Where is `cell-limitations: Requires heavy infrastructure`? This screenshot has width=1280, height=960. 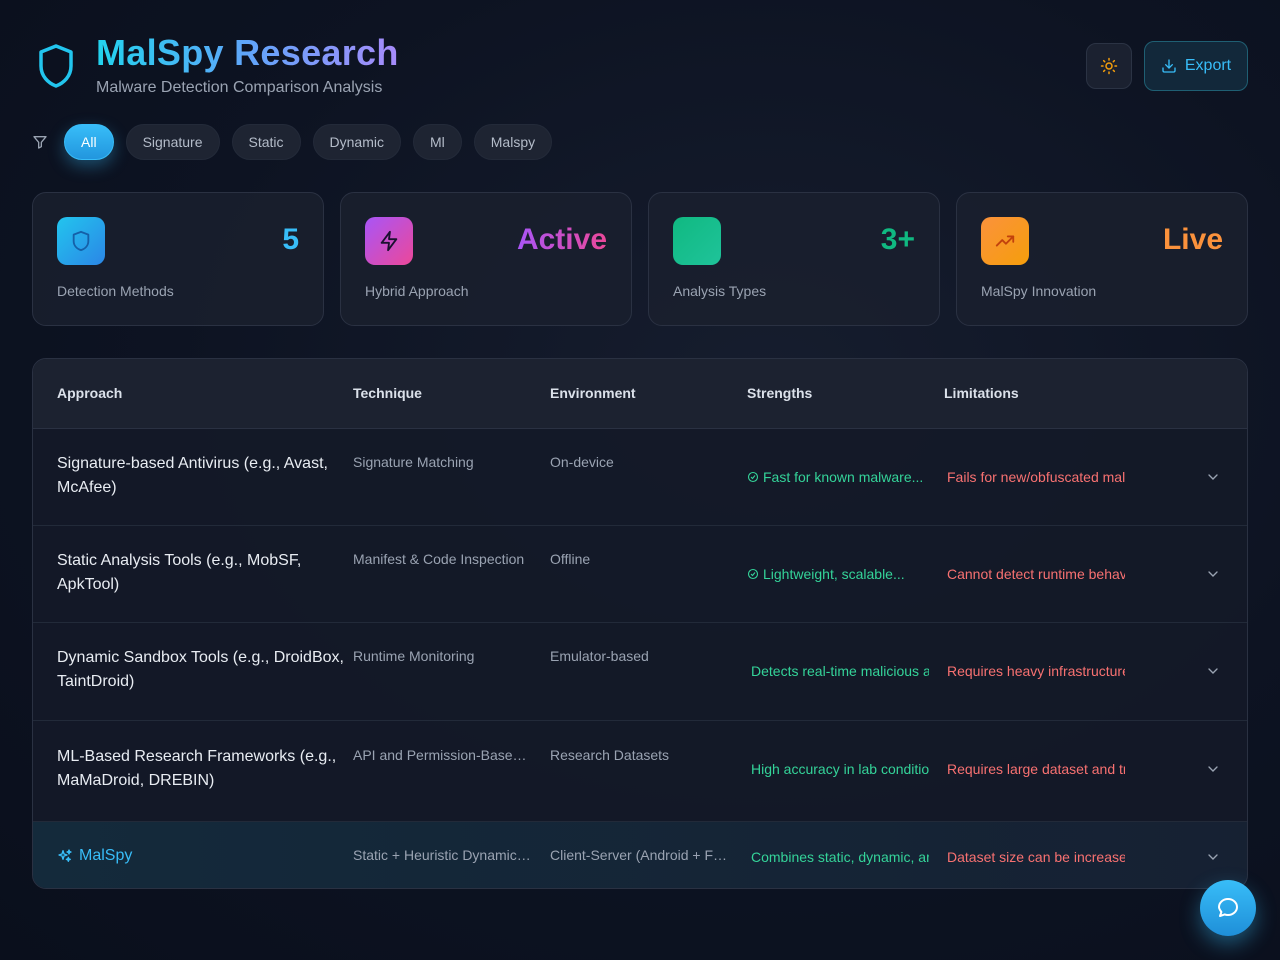
cell-limitations: Requires heavy infrastructure is located at coordinates (1036, 671).